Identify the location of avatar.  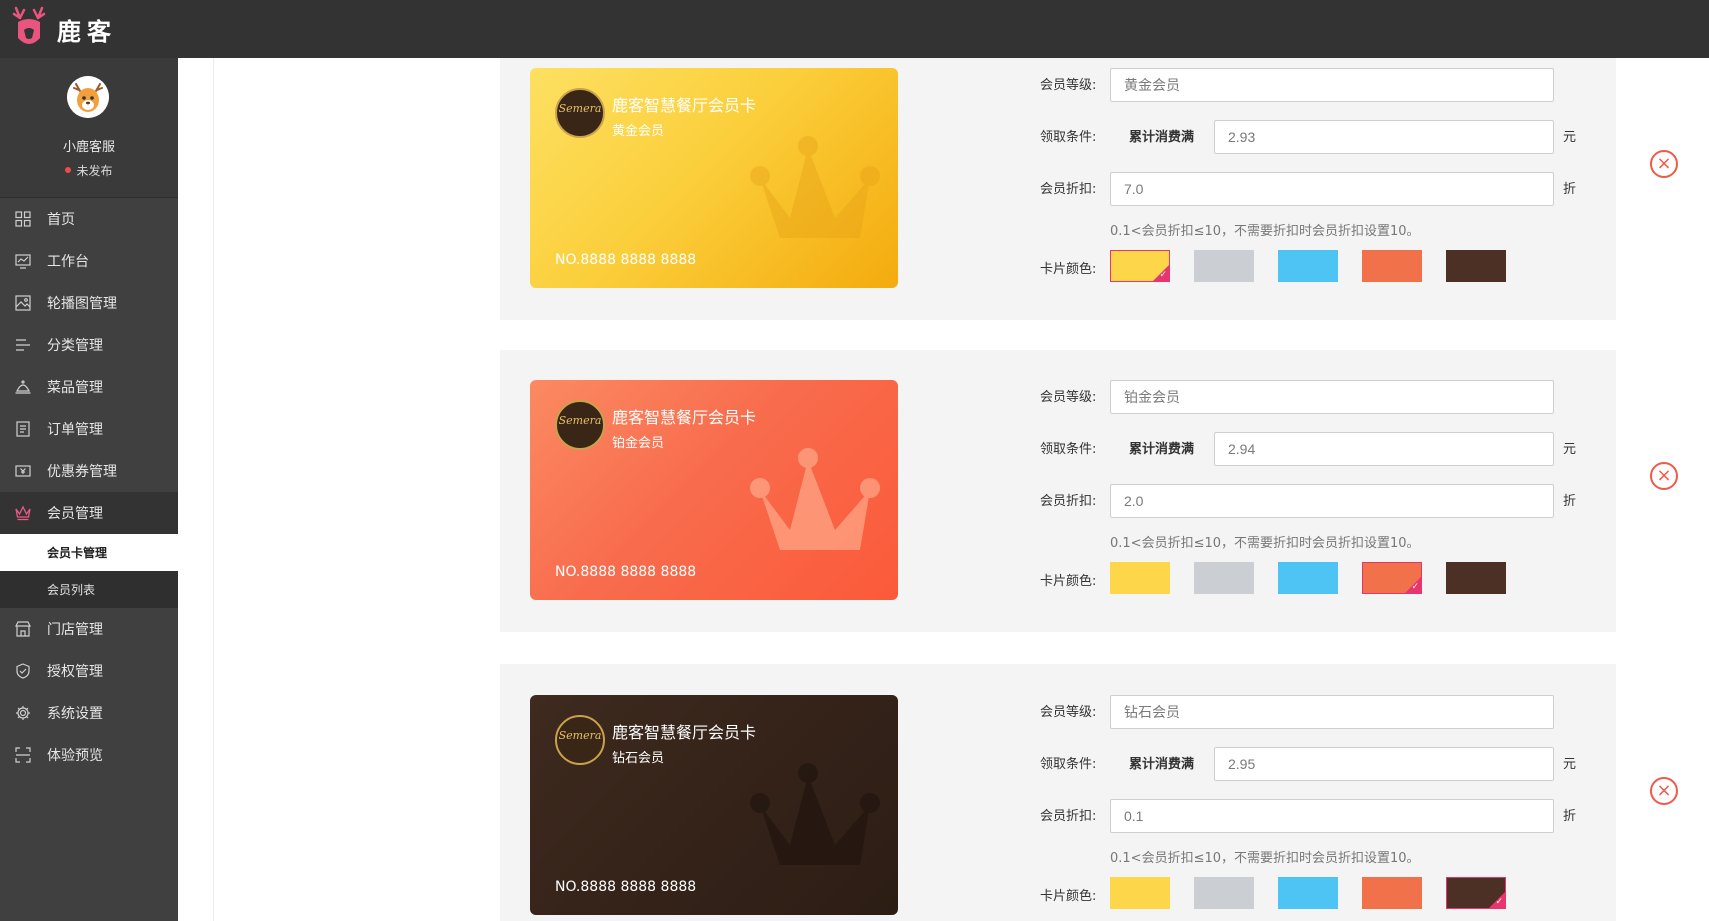
(88, 97).